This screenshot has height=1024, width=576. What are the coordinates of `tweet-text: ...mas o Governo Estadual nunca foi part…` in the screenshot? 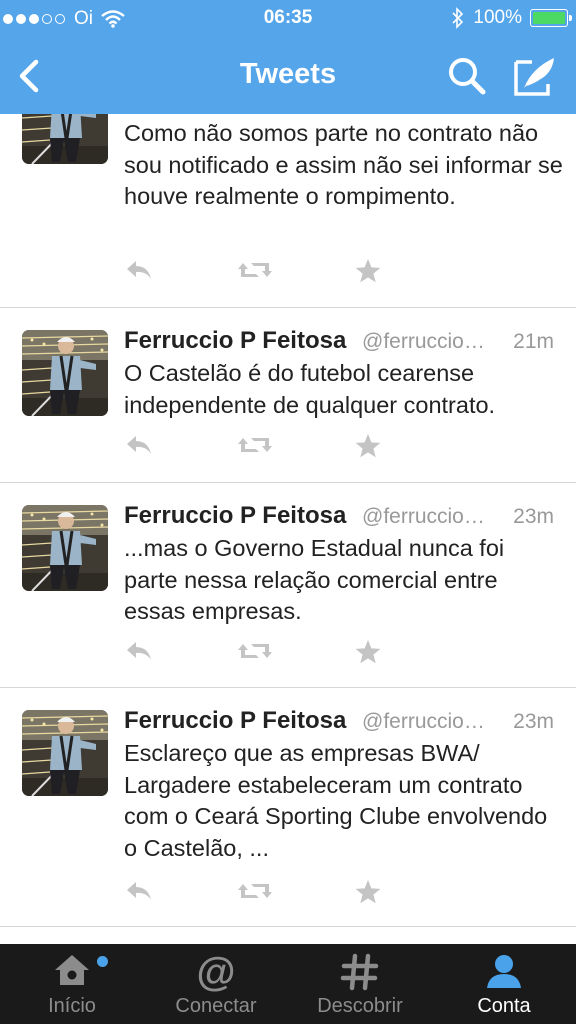 It's located at (314, 579).